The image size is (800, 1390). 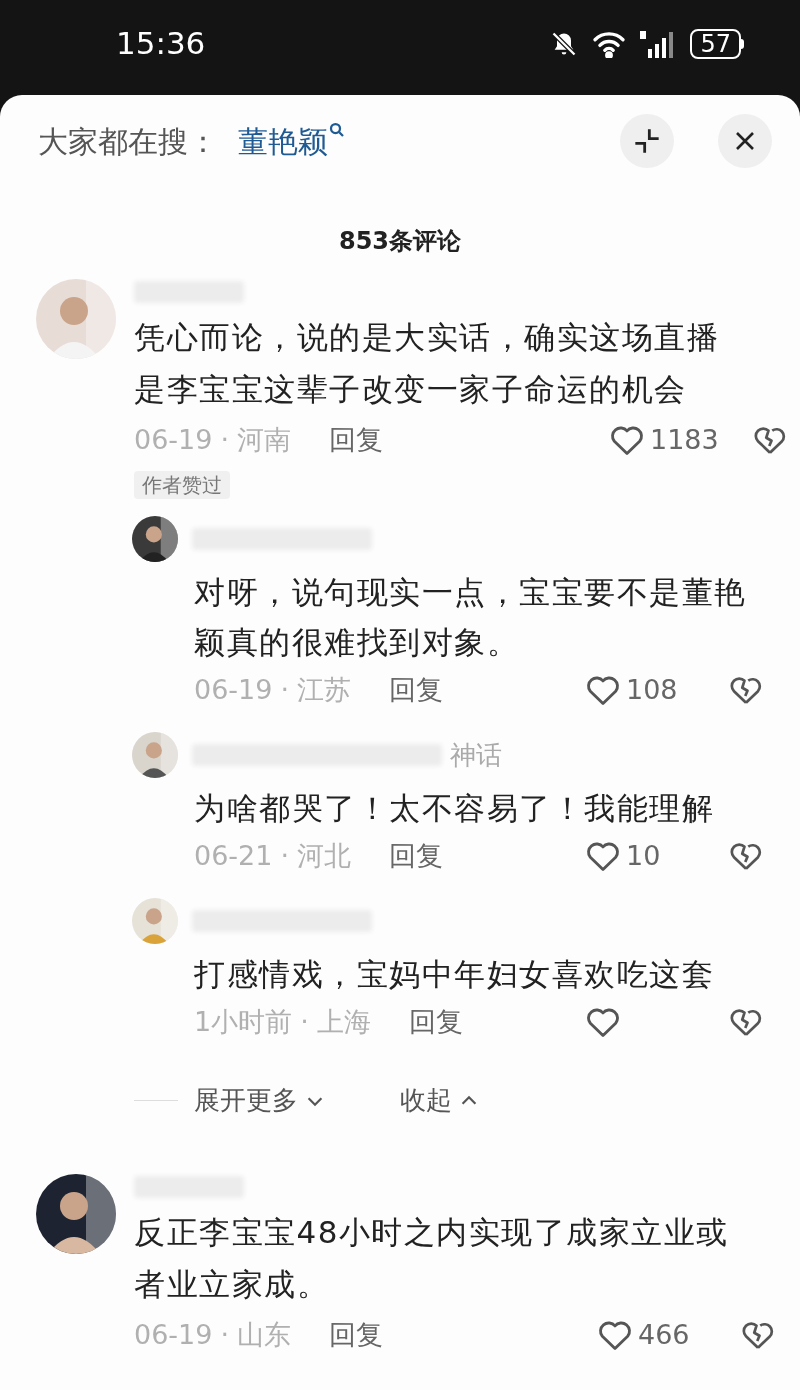 What do you see at coordinates (652, 690) in the screenshot?
I see `like-count: 108` at bounding box center [652, 690].